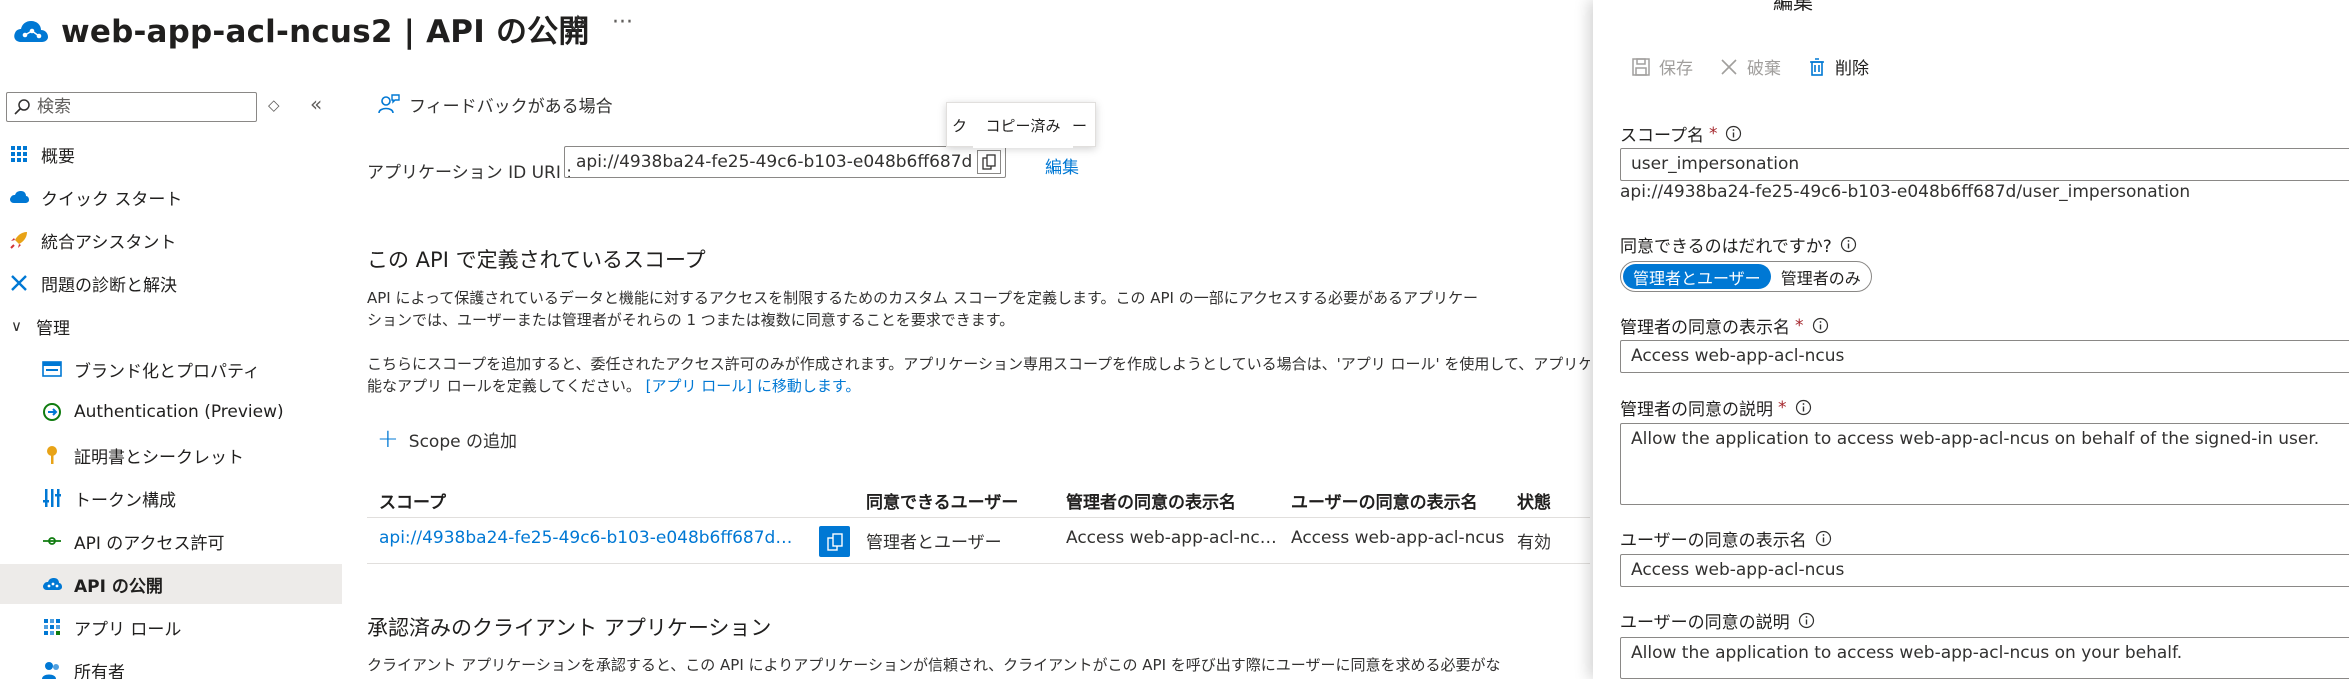  Describe the element at coordinates (1984, 570) in the screenshot. I see `user-display-input: Access web-app-acl-ncus` at that location.